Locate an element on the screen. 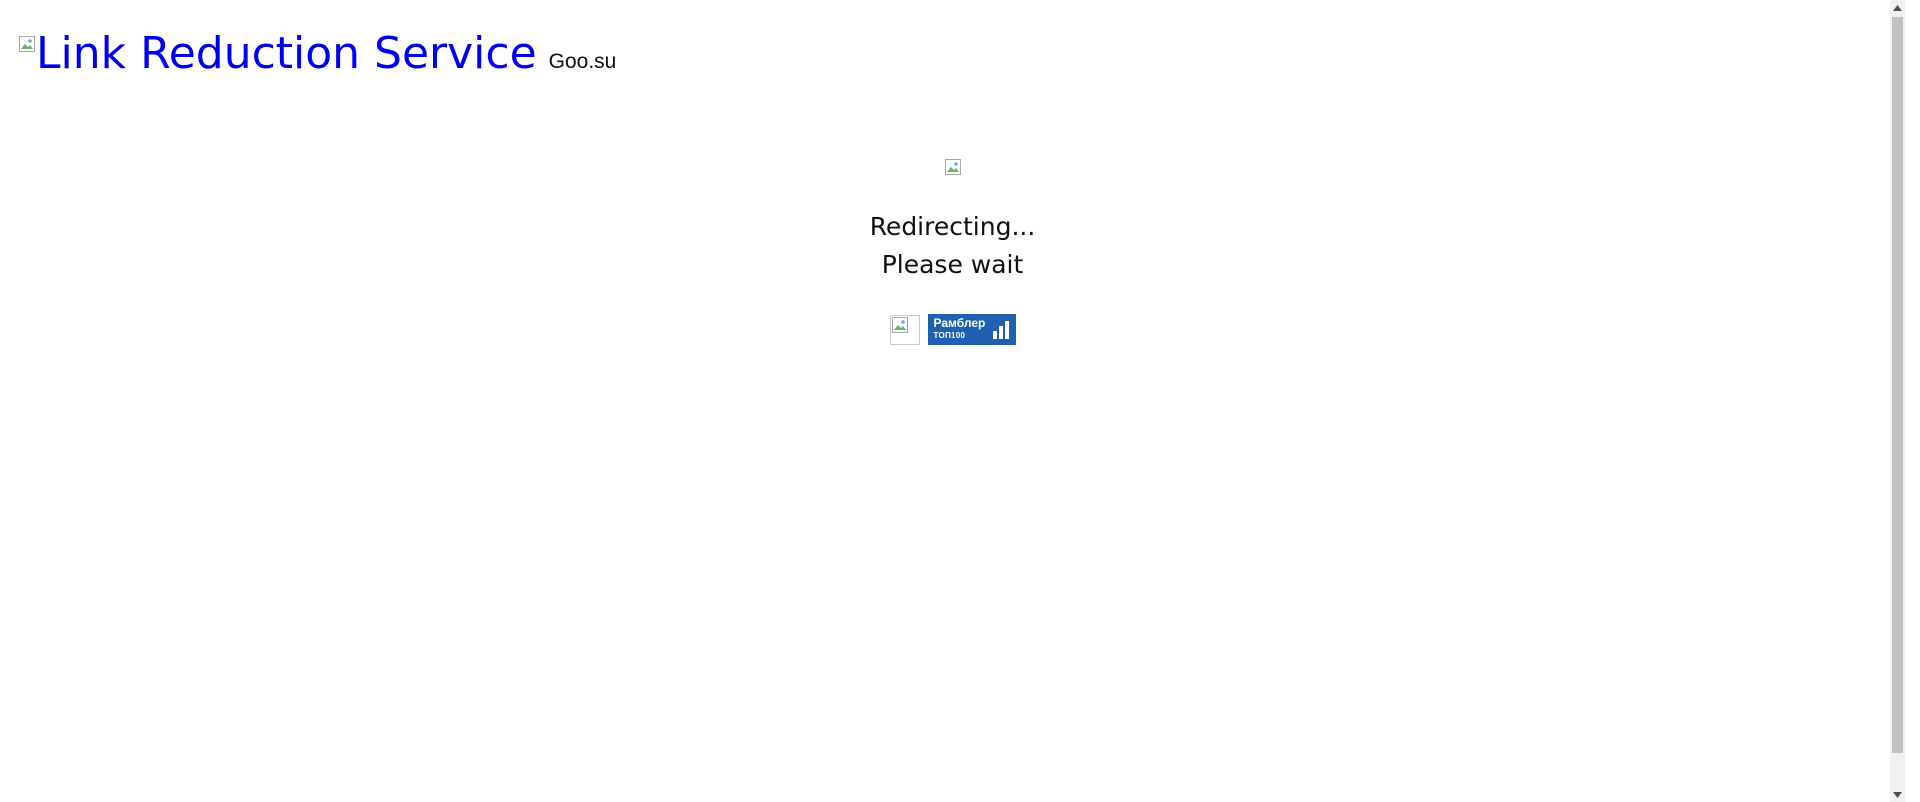  logo-alt-text: Link Reduction Service is located at coordinates (286, 53).